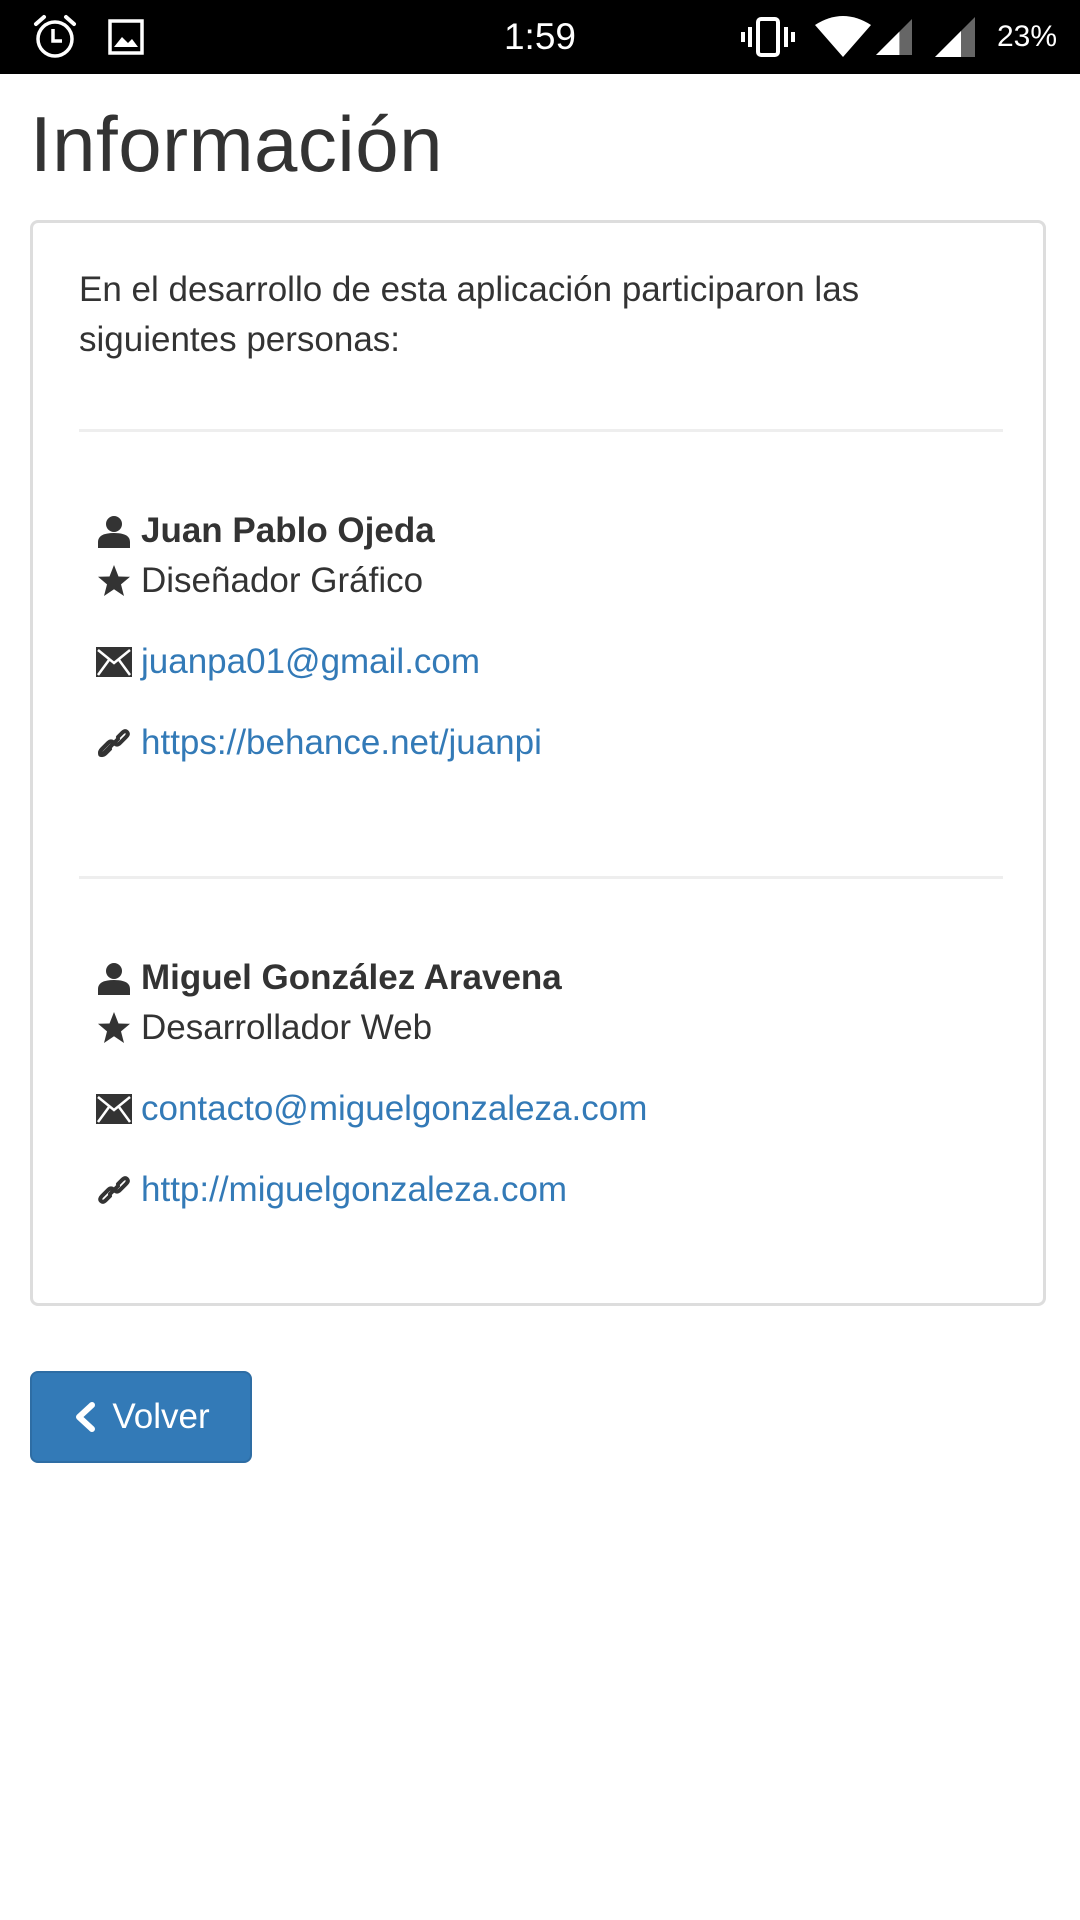 The image size is (1080, 1920). I want to click on person-email-row: contacto@miguelgonzaleza.com, so click(545, 1109).